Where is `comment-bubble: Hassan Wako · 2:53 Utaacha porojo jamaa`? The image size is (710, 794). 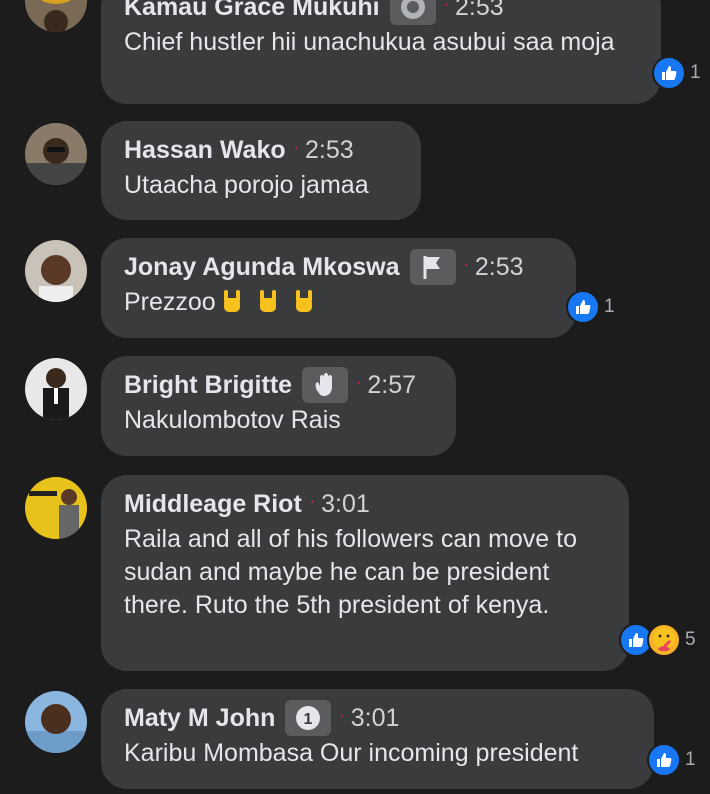 comment-bubble: Hassan Wako · 2:53 Utaacha porojo jamaa is located at coordinates (261, 170).